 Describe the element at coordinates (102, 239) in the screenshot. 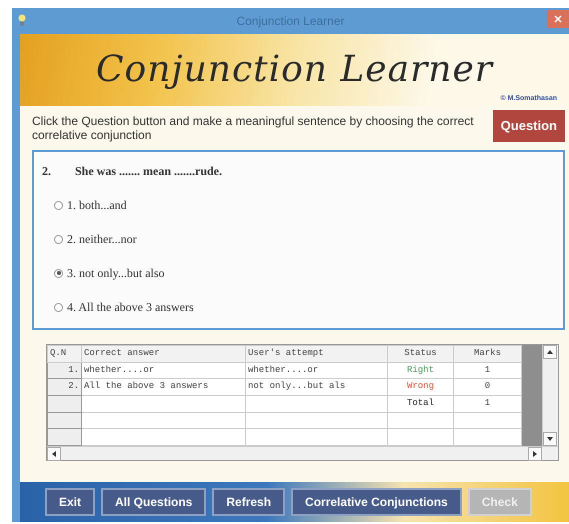

I see `option-label: 2. neither...nor` at that location.